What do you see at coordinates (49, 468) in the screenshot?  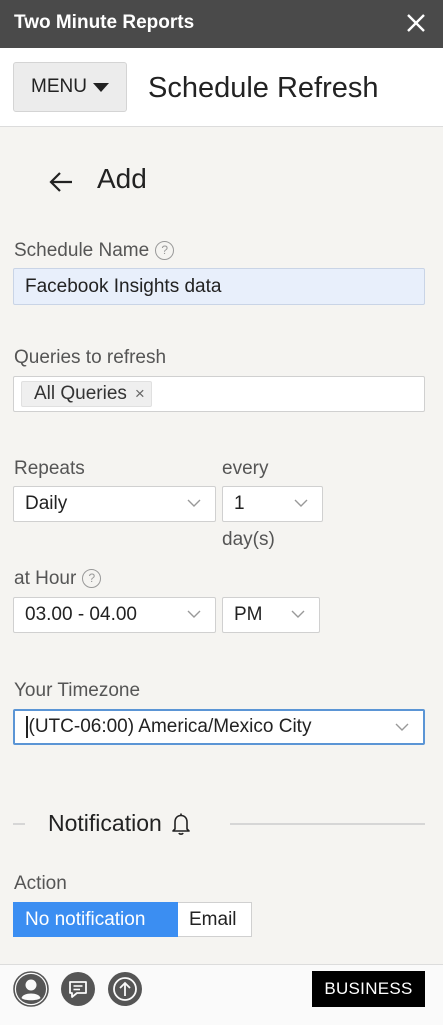 I see `repeats-label: Repeats` at bounding box center [49, 468].